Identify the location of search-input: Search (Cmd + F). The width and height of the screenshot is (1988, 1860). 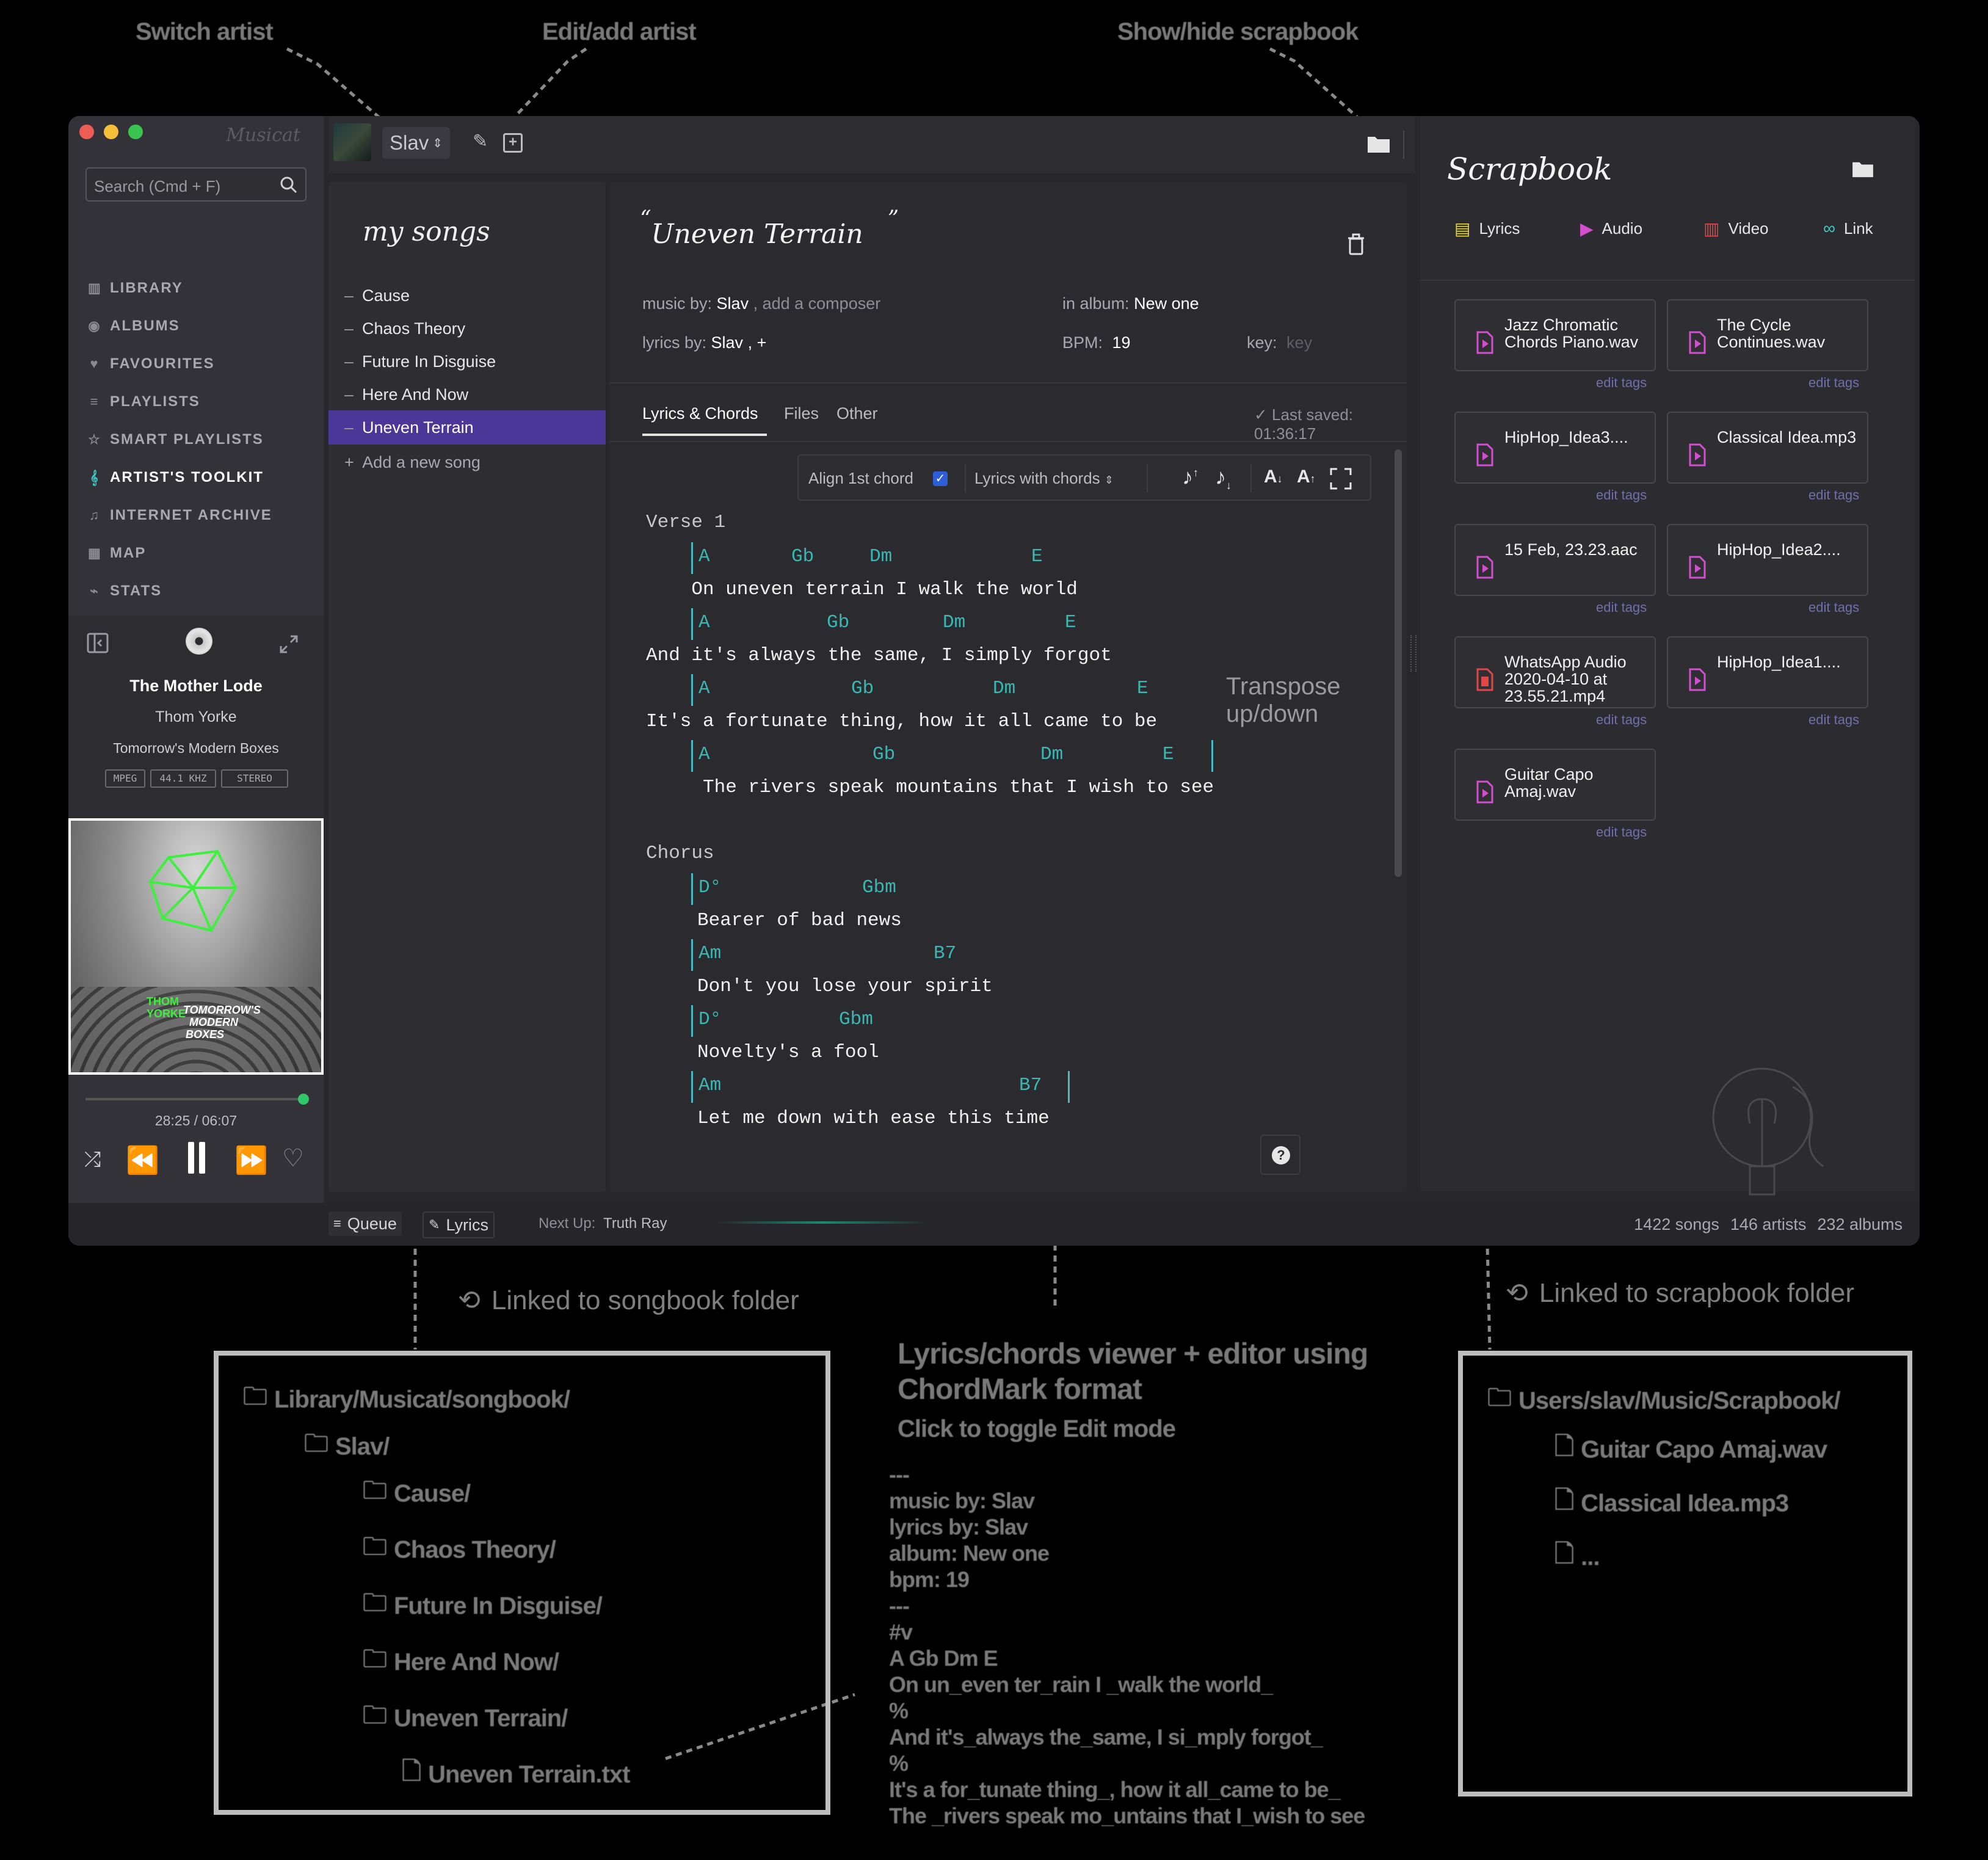
(196, 184).